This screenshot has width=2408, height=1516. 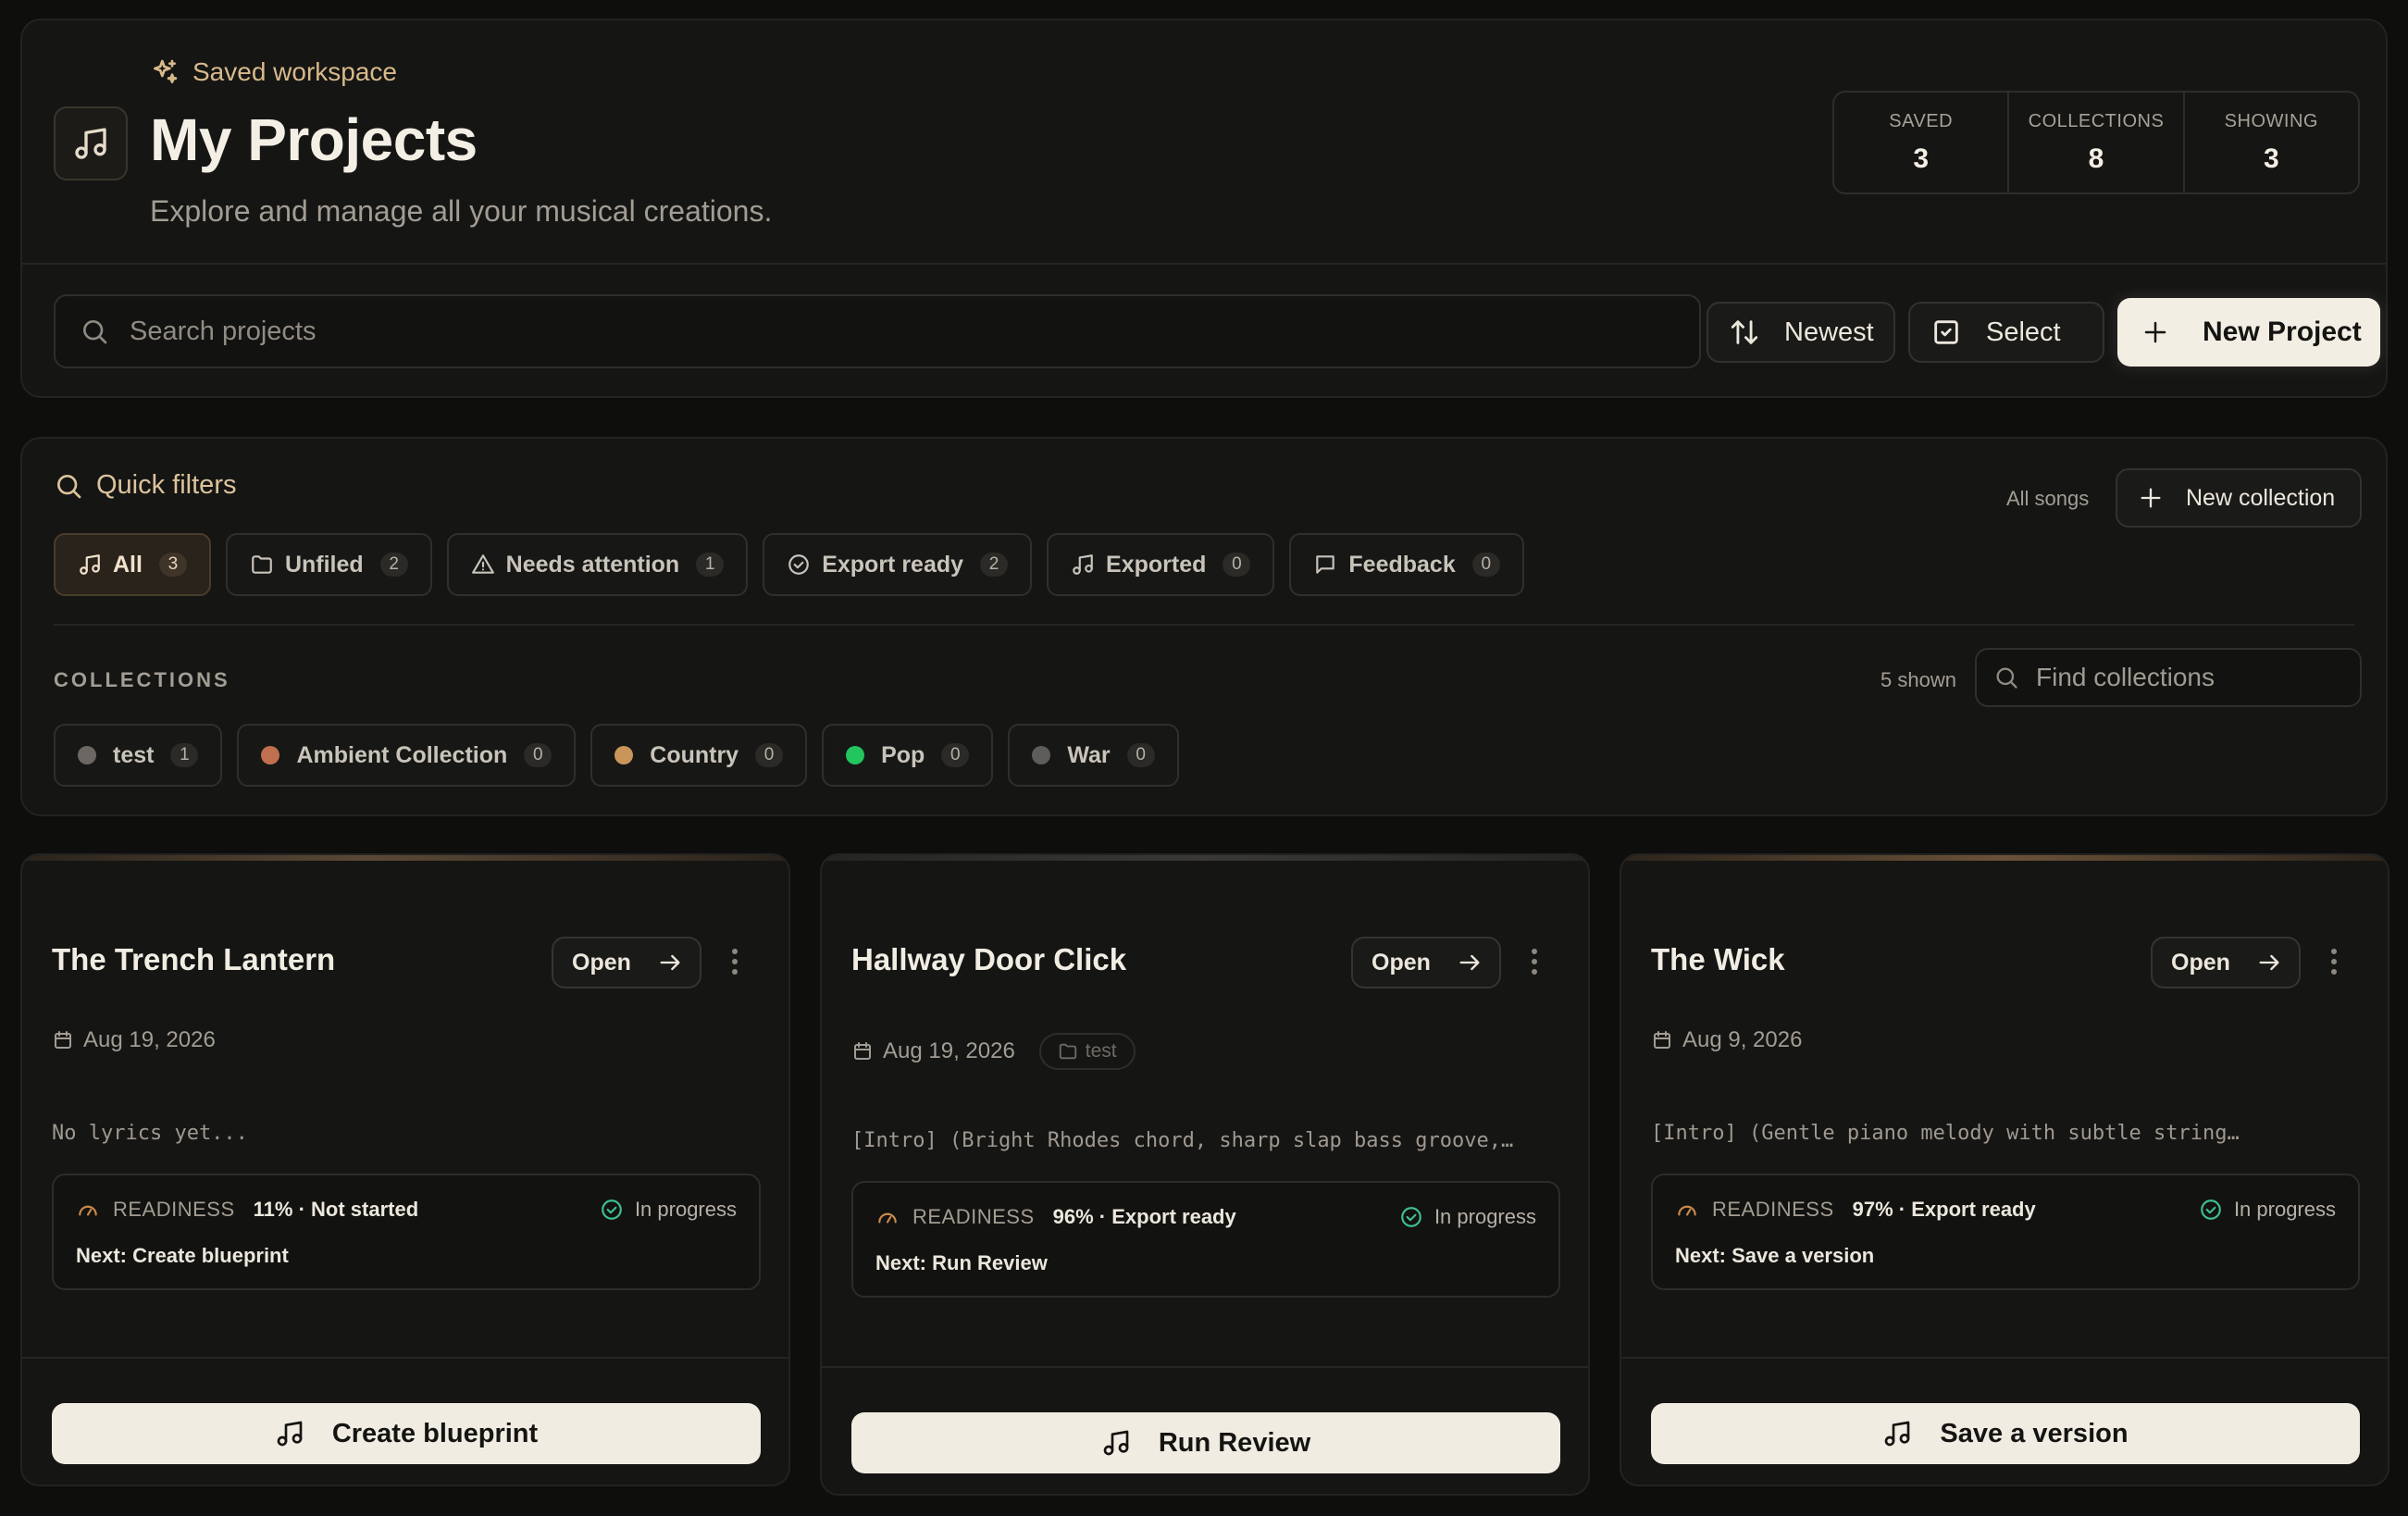 I want to click on chip-label: Pop, so click(x=903, y=754).